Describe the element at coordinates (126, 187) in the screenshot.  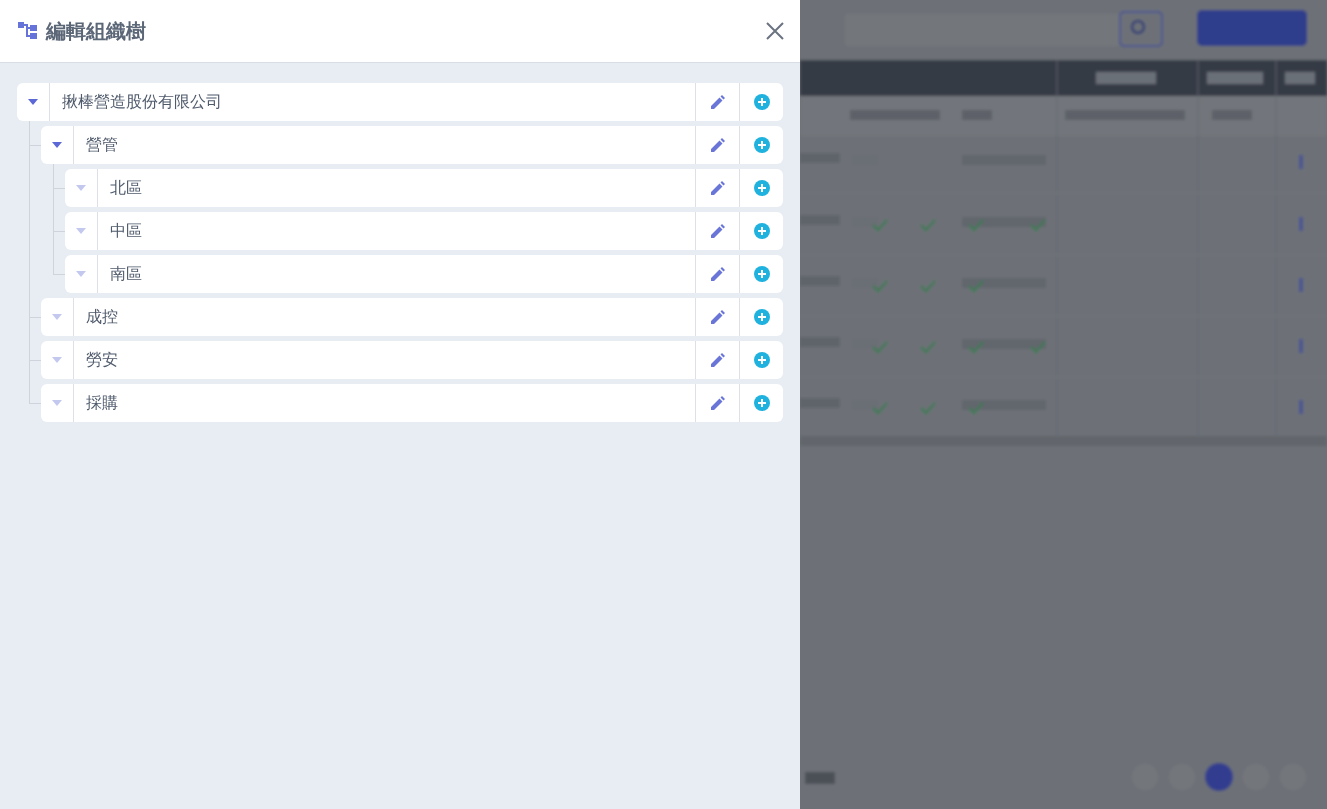
I see `node-name: 北區` at that location.